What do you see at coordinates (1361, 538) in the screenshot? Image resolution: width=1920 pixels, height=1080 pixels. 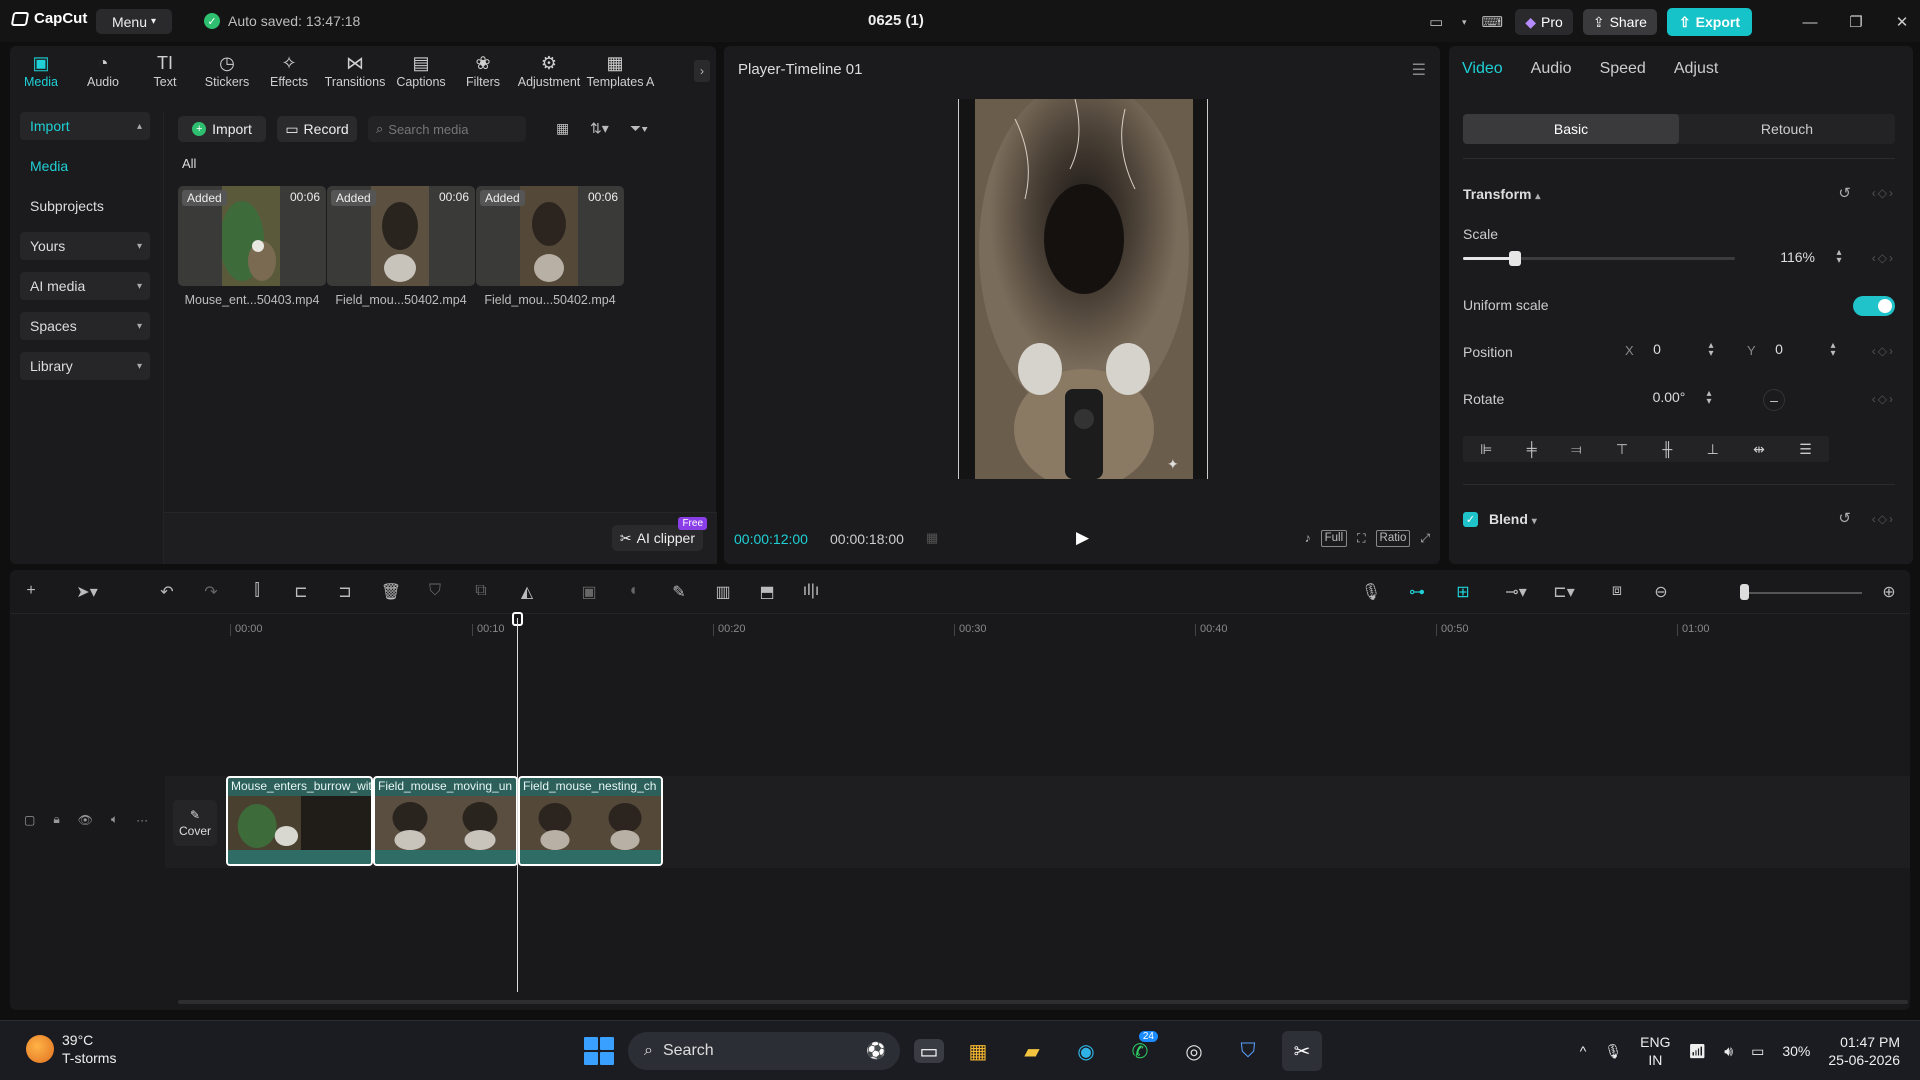 I see `focus-icon: ⛶` at bounding box center [1361, 538].